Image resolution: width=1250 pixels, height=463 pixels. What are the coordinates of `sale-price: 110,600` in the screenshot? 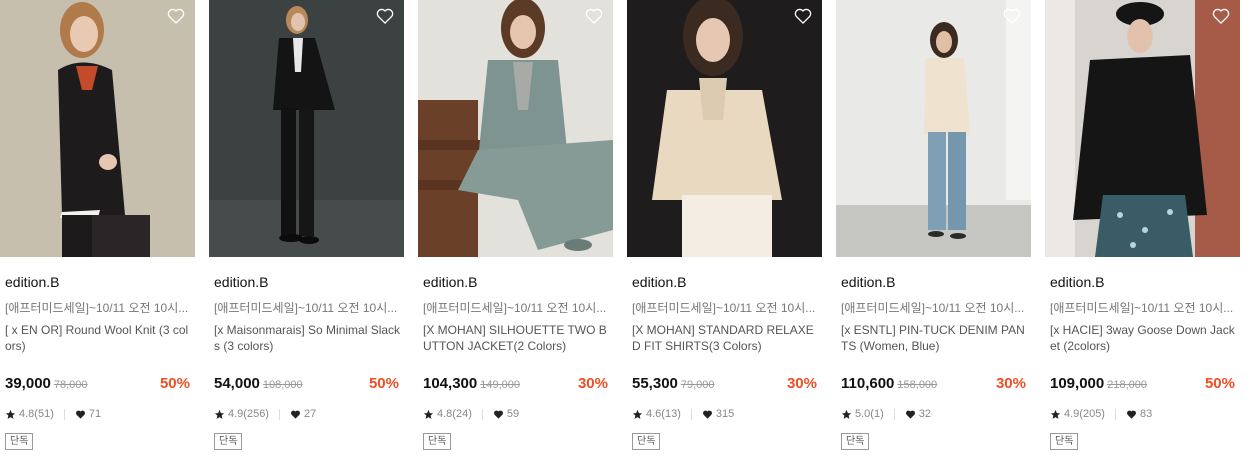 It's located at (868, 383).